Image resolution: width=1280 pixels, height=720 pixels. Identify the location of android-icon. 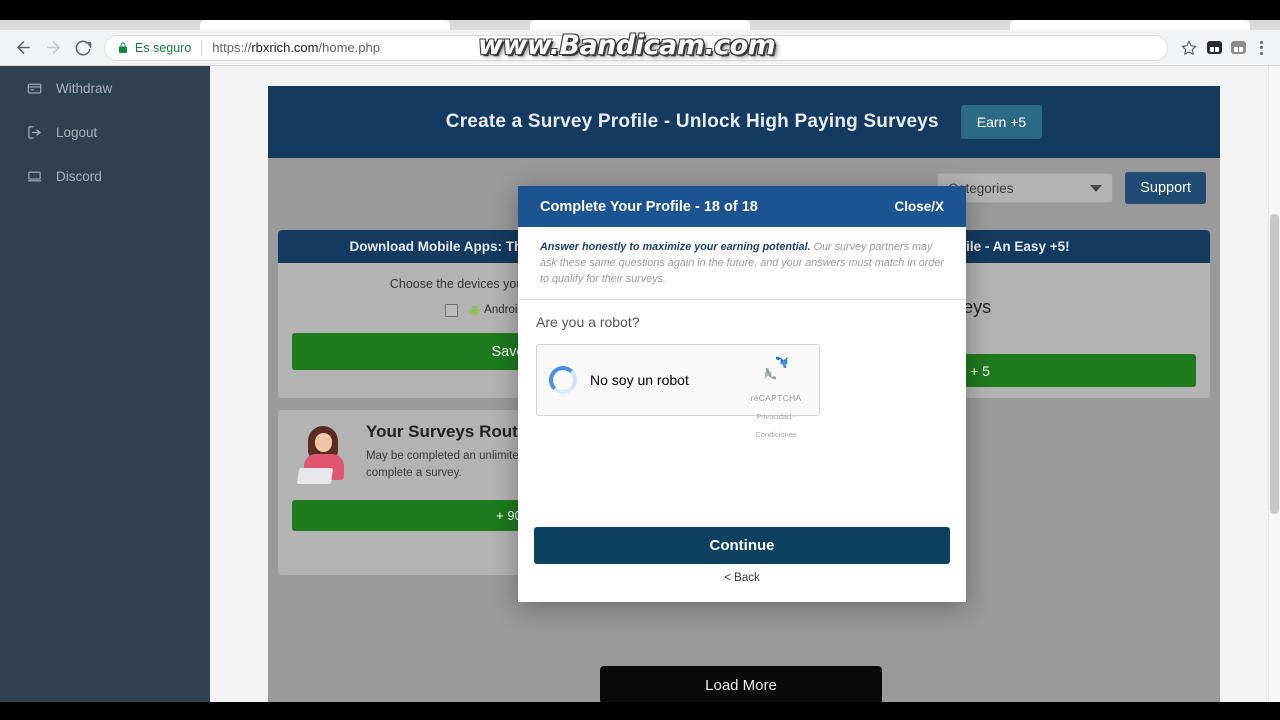
(474, 310).